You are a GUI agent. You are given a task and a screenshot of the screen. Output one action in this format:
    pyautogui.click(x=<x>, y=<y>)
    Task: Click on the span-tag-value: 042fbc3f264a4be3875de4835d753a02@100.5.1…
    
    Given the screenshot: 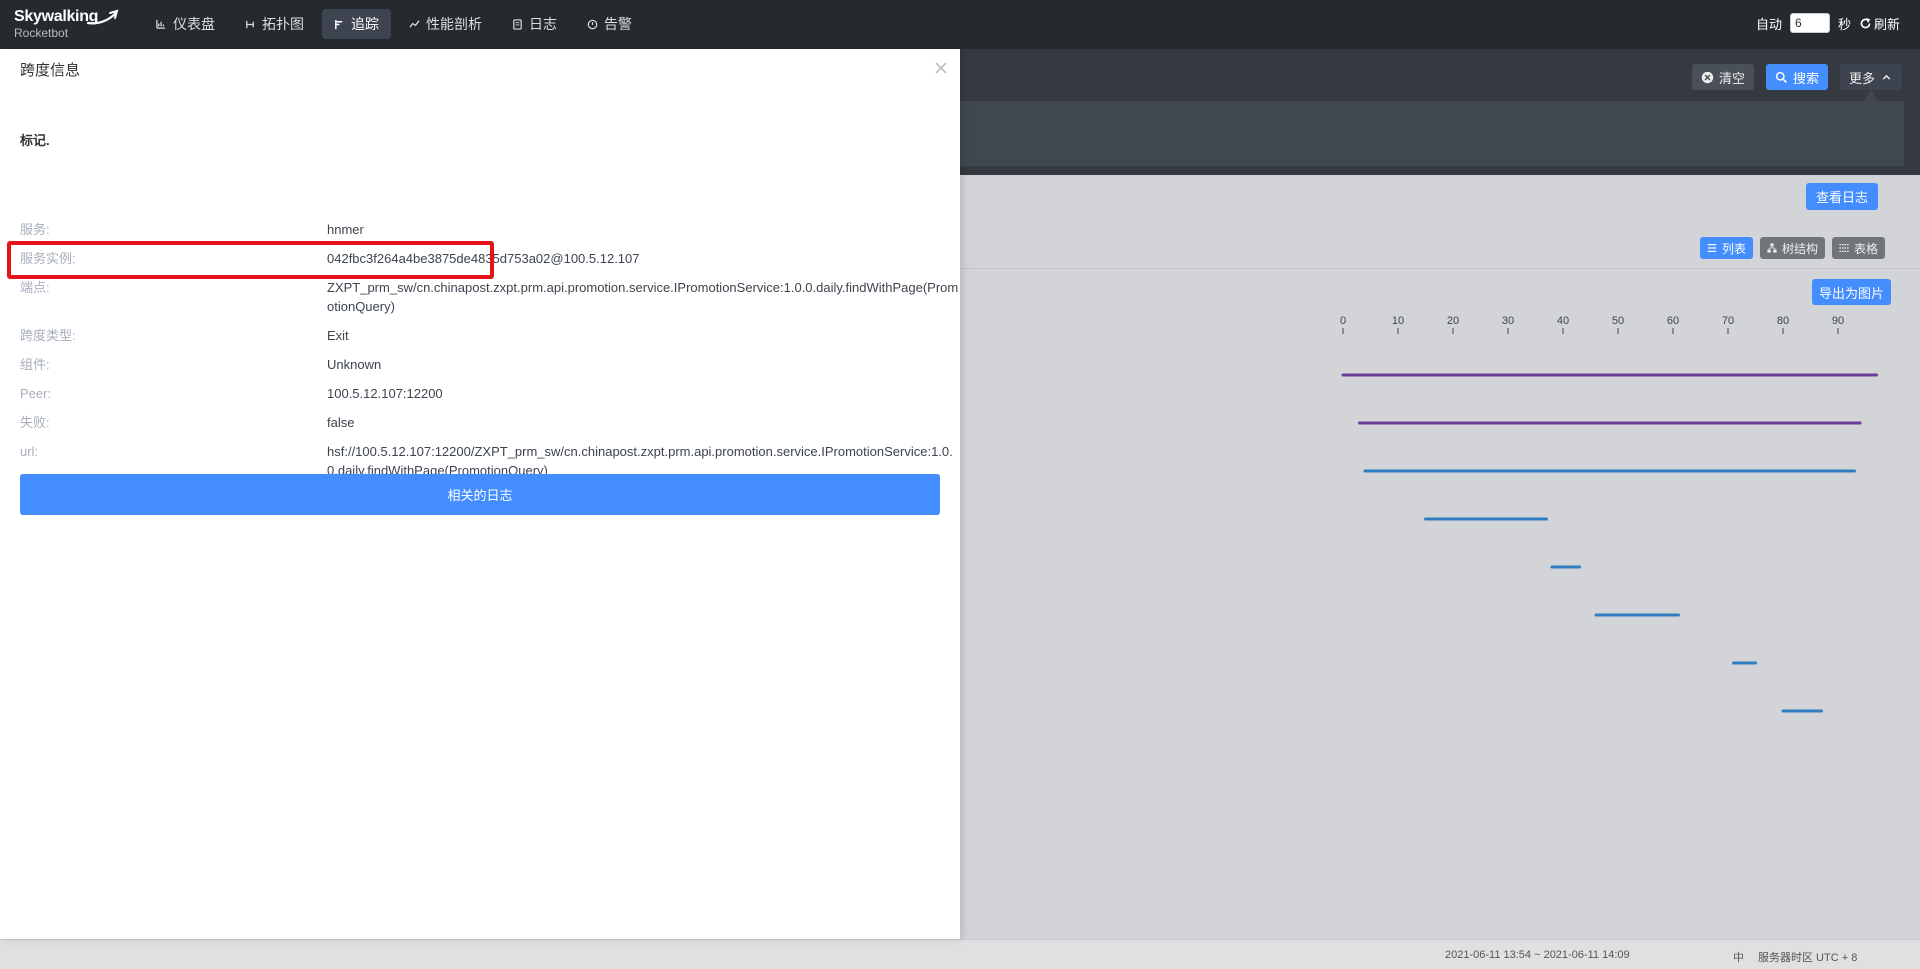 What is the action you would take?
    pyautogui.click(x=483, y=258)
    